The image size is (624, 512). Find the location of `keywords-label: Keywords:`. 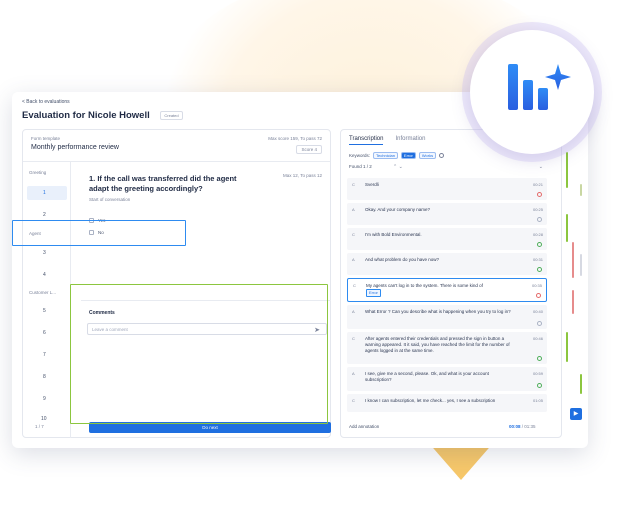

keywords-label: Keywords: is located at coordinates (360, 155).